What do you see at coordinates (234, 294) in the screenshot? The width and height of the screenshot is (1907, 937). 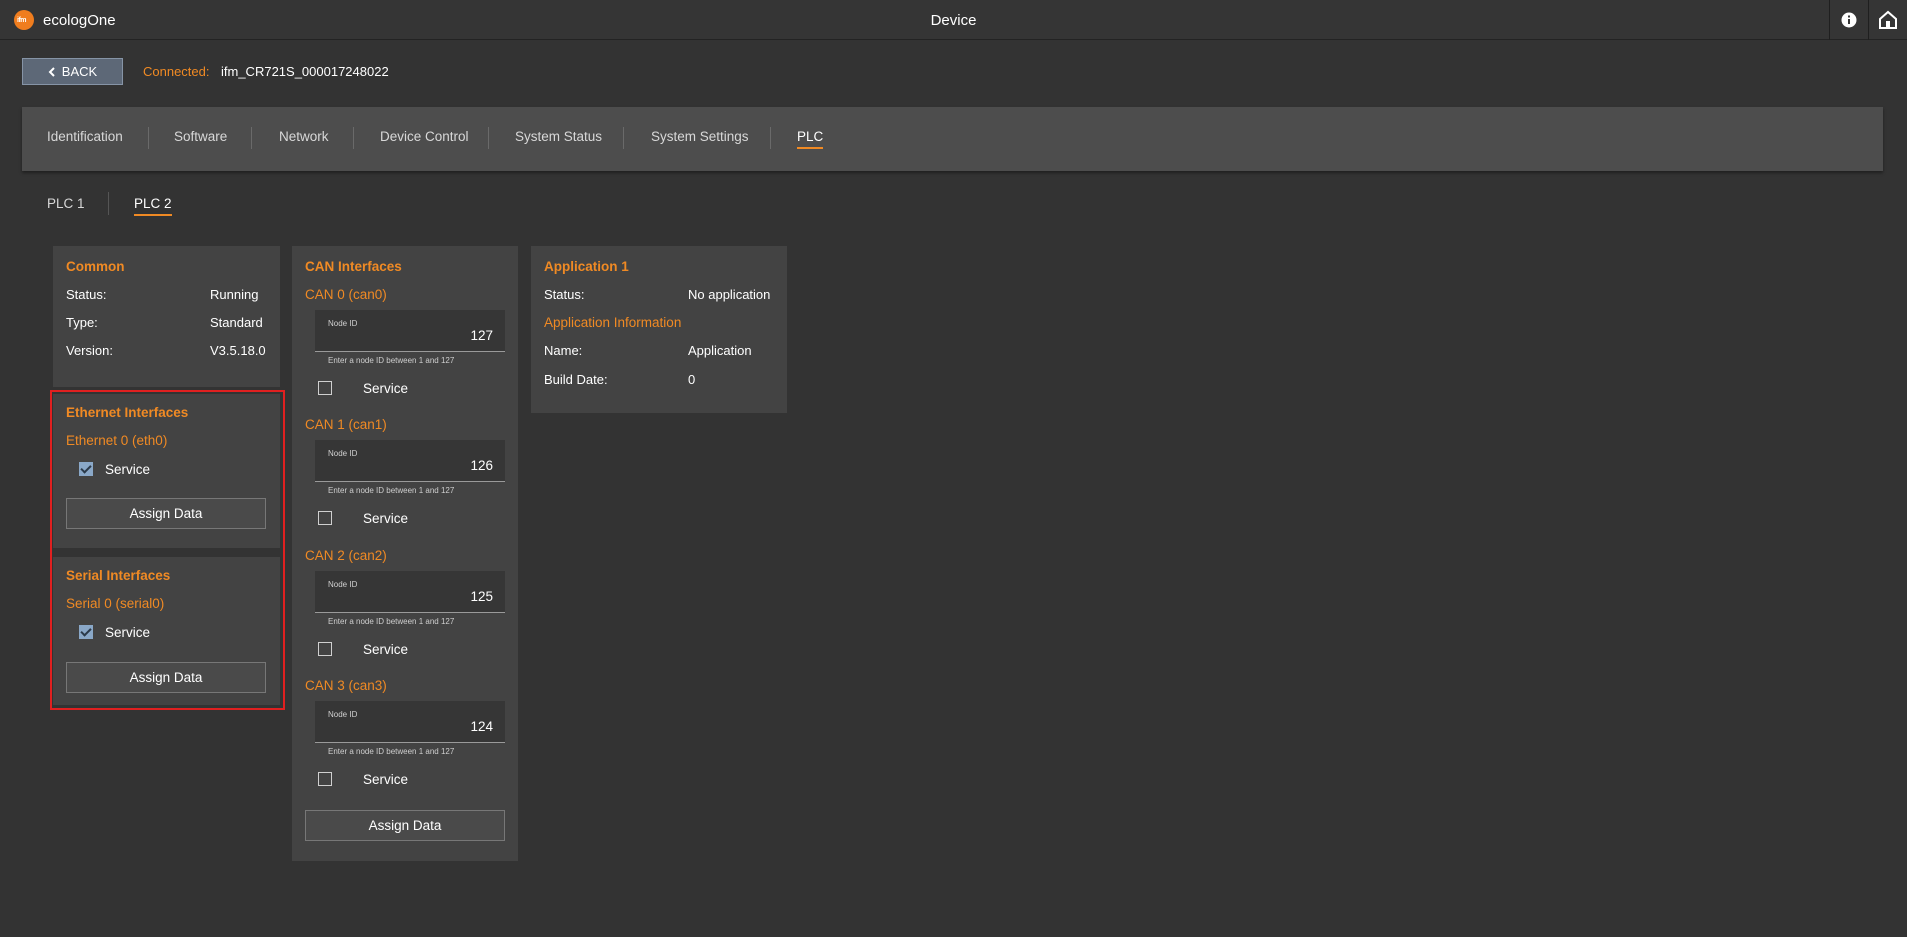 I see `common-status-value: Running` at bounding box center [234, 294].